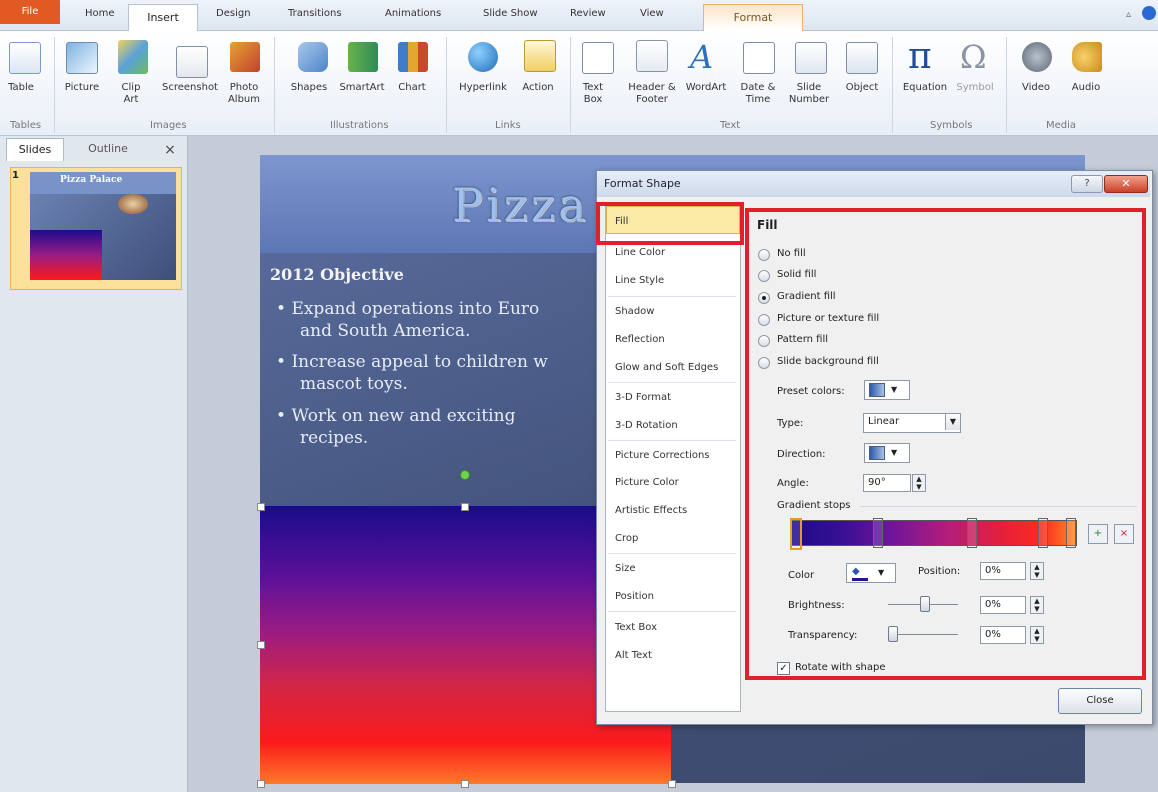 The height and width of the screenshot is (792, 1158). What do you see at coordinates (337, 274) in the screenshot?
I see `objective-heading: 2012 Objective` at bounding box center [337, 274].